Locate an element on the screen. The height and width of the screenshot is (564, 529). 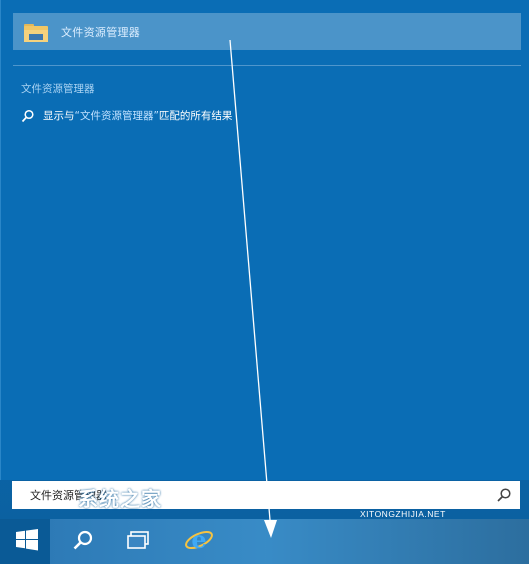
windows-logo-icon is located at coordinates (27, 542).